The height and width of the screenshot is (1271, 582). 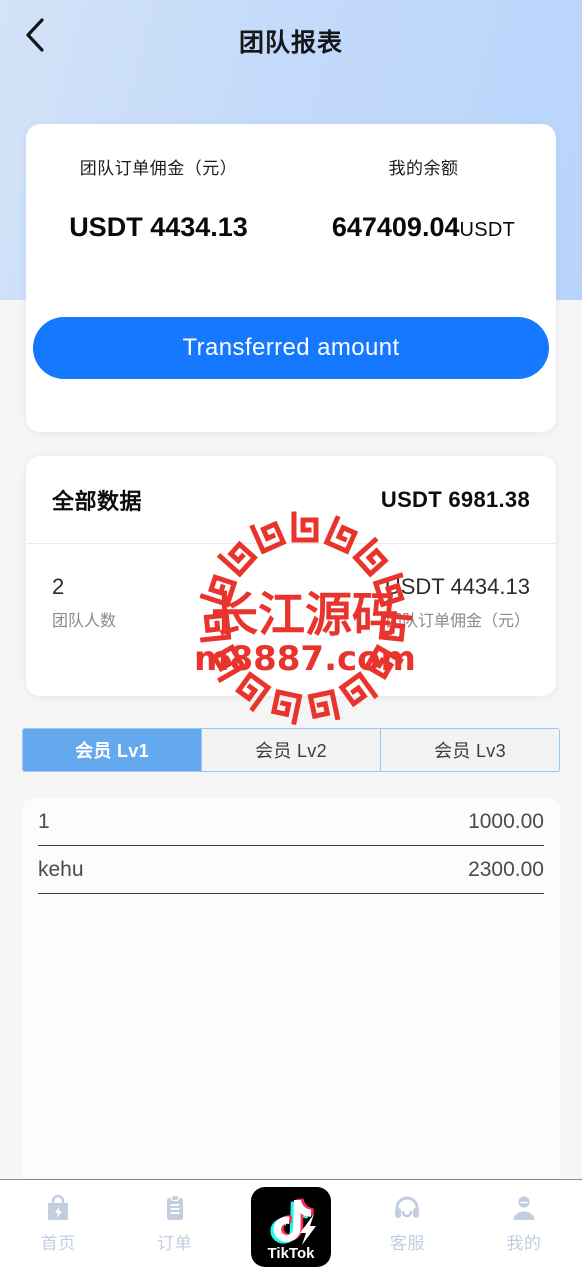 I want to click on list-item: 1 1000.00, so click(x=291, y=822).